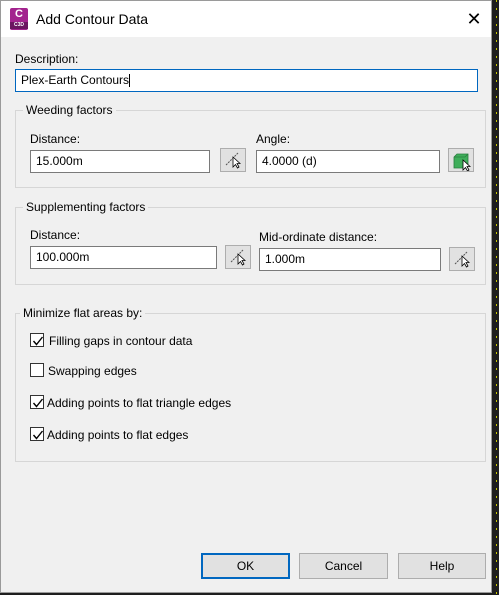 Image resolution: width=499 pixels, height=595 pixels. I want to click on description-value: Plex-Earth Contours, so click(75, 80).